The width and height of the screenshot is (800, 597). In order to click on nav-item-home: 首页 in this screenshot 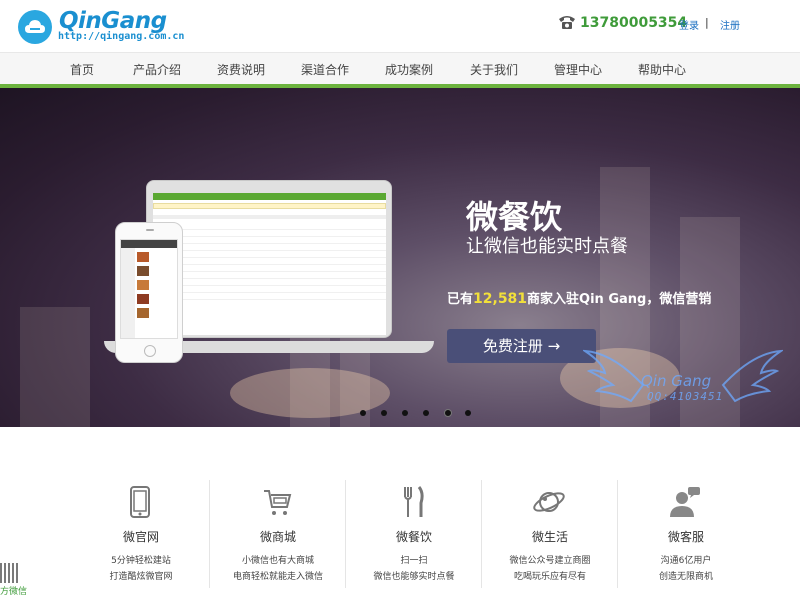, I will do `click(82, 69)`.